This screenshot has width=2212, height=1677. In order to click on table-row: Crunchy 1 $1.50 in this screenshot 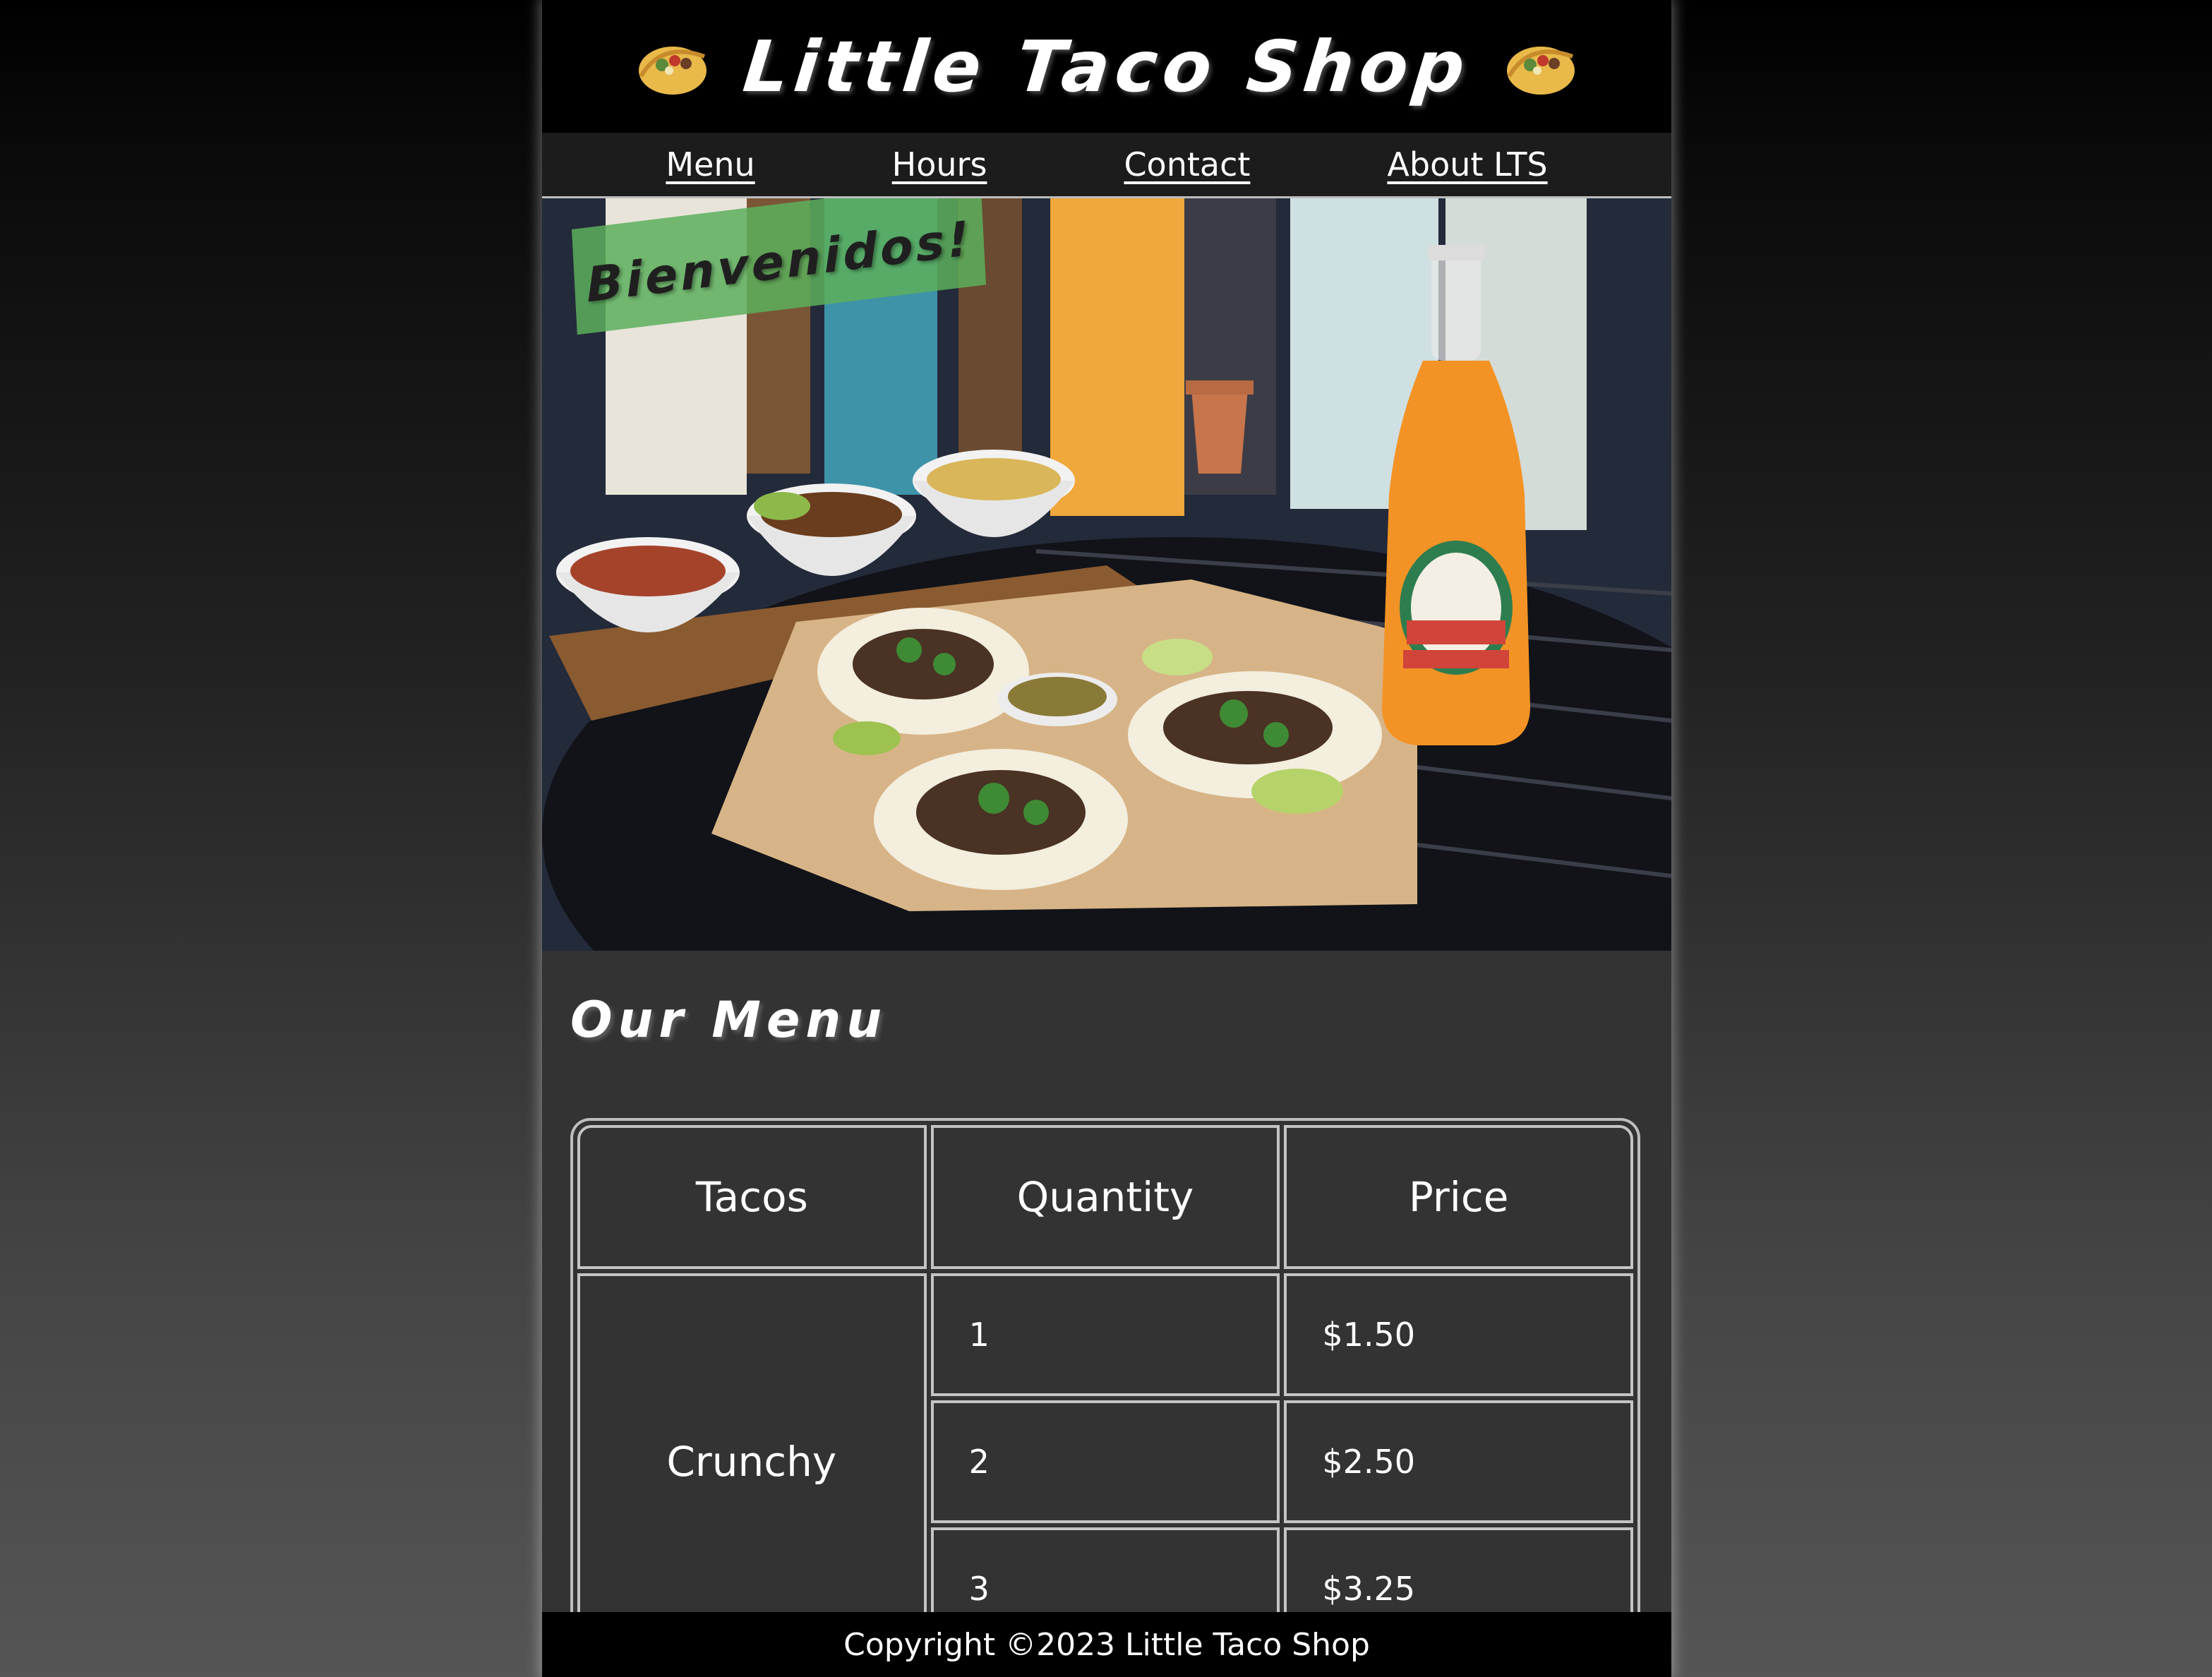, I will do `click(1105, 1461)`.